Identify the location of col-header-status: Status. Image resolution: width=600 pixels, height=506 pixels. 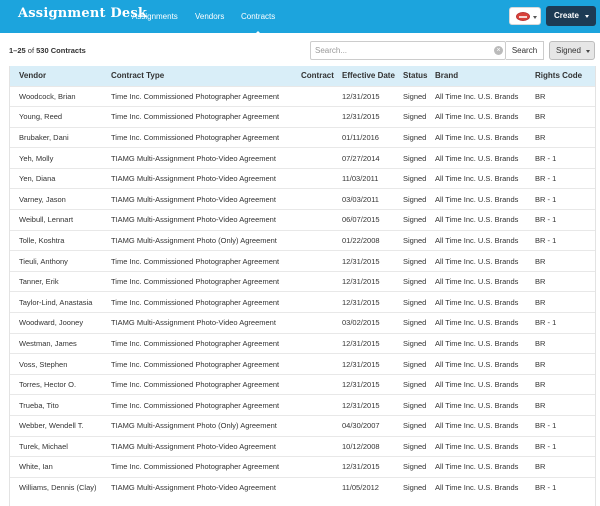
(412, 76).